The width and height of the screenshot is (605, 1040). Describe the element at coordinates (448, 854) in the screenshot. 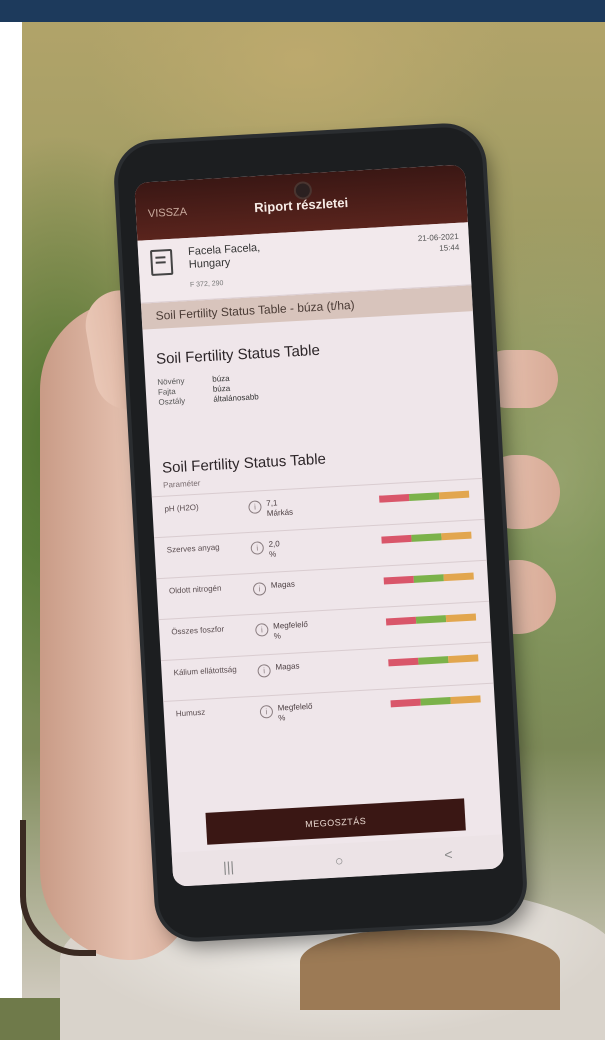

I see `nav-back-icon: <` at that location.